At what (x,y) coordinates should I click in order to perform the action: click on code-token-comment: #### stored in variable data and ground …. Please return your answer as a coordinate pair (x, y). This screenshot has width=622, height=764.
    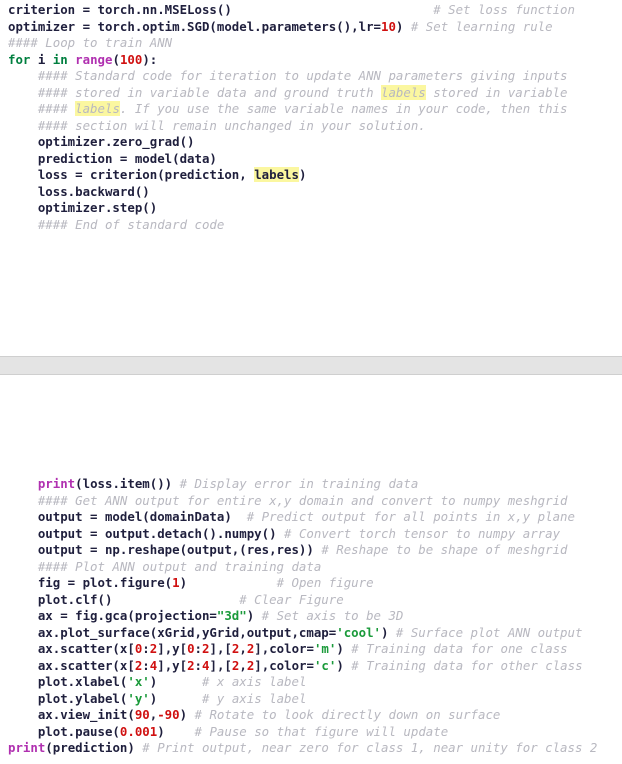
    Looking at the image, I should click on (194, 92).